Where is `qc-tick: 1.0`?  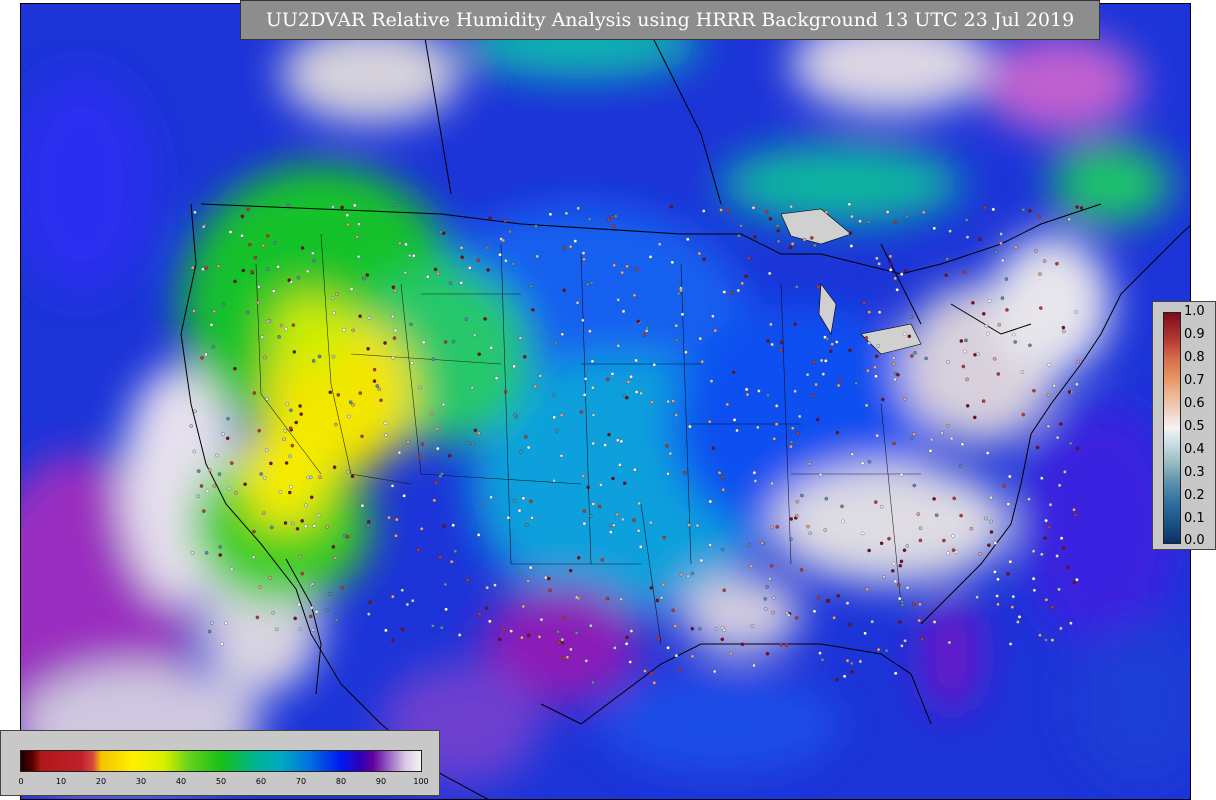
qc-tick: 1.0 is located at coordinates (1194, 311).